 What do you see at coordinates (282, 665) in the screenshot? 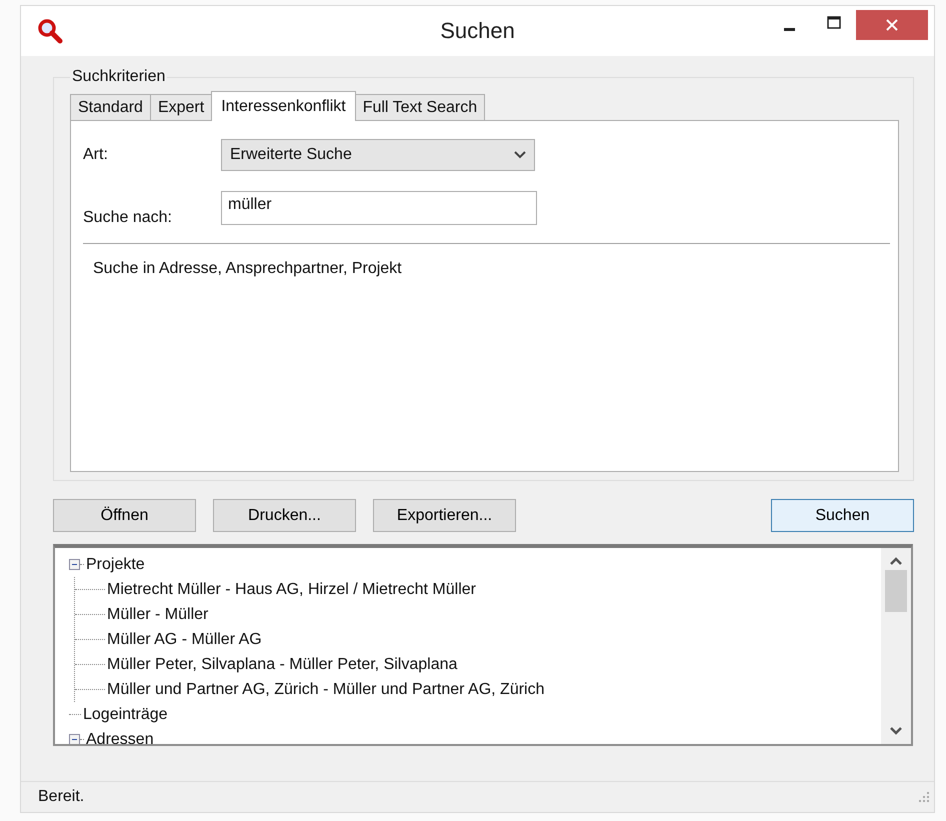
I see `tree-item: Müller Peter, Silvaplana - Müller Peter, Silvaplana` at bounding box center [282, 665].